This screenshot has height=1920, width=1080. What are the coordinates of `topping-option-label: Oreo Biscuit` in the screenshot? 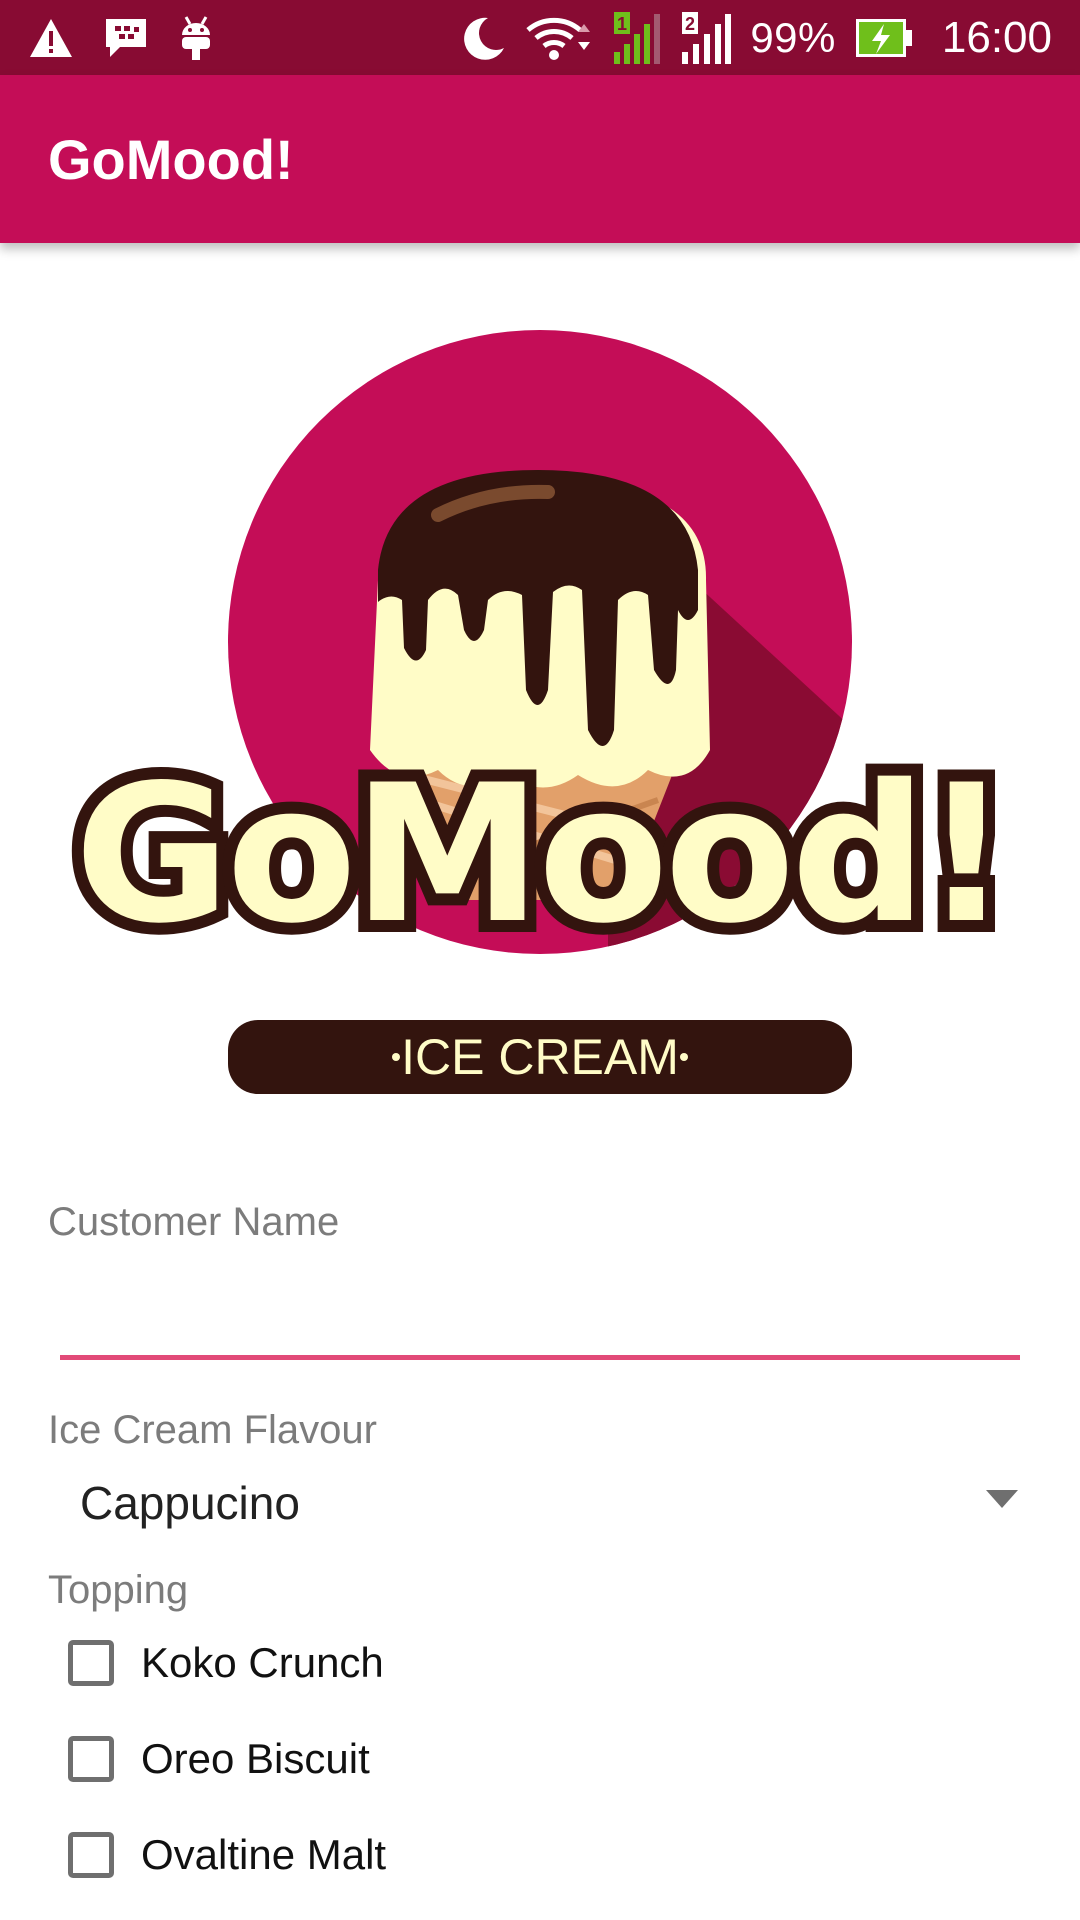 It's located at (255, 1758).